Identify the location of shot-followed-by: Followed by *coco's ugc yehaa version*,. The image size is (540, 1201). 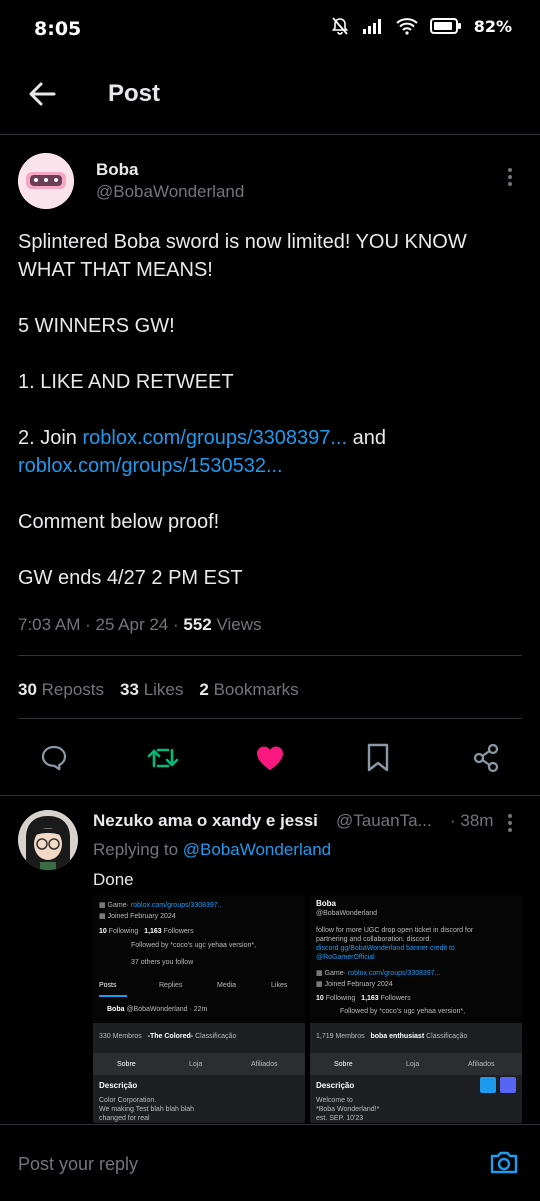
(194, 945).